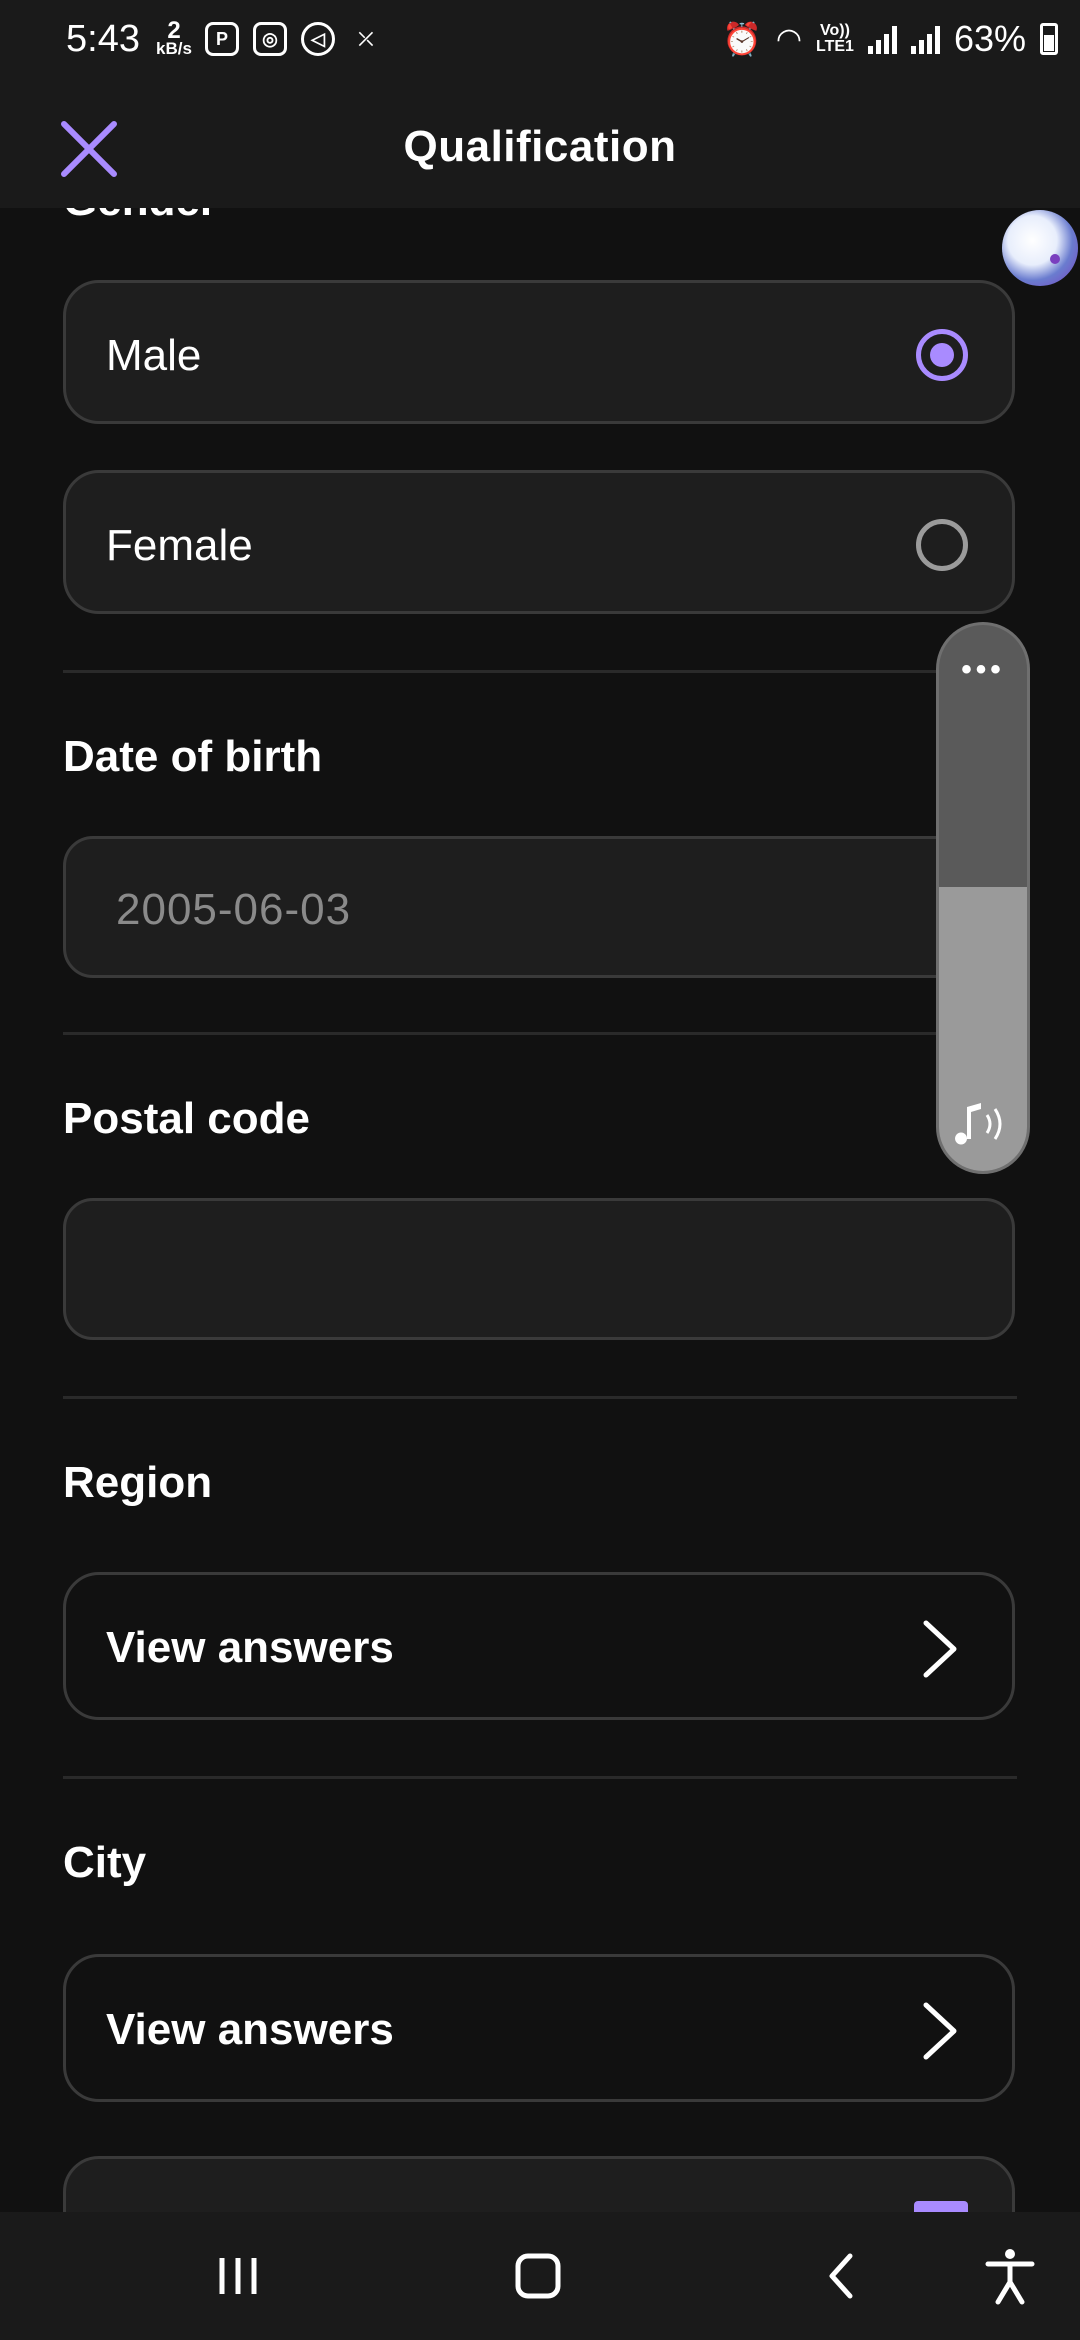 The height and width of the screenshot is (2340, 1080). What do you see at coordinates (366, 38) in the screenshot?
I see `mute-icon: ⤫` at bounding box center [366, 38].